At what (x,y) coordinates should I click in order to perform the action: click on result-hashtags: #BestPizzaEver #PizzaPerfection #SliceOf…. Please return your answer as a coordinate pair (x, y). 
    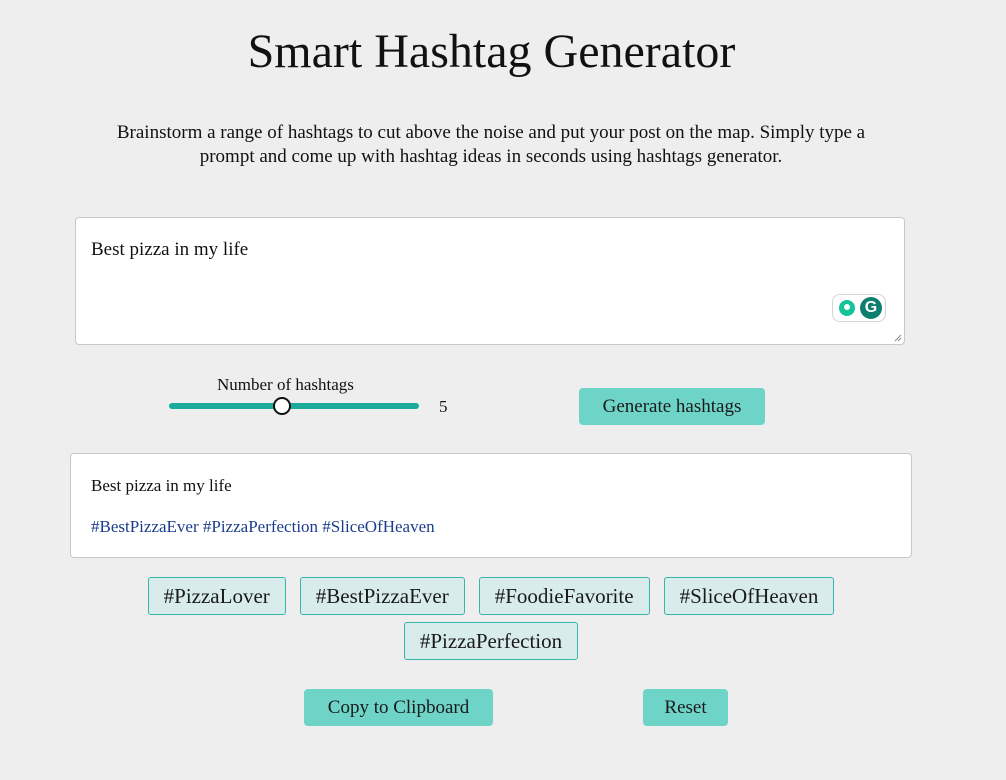
    Looking at the image, I should click on (263, 526).